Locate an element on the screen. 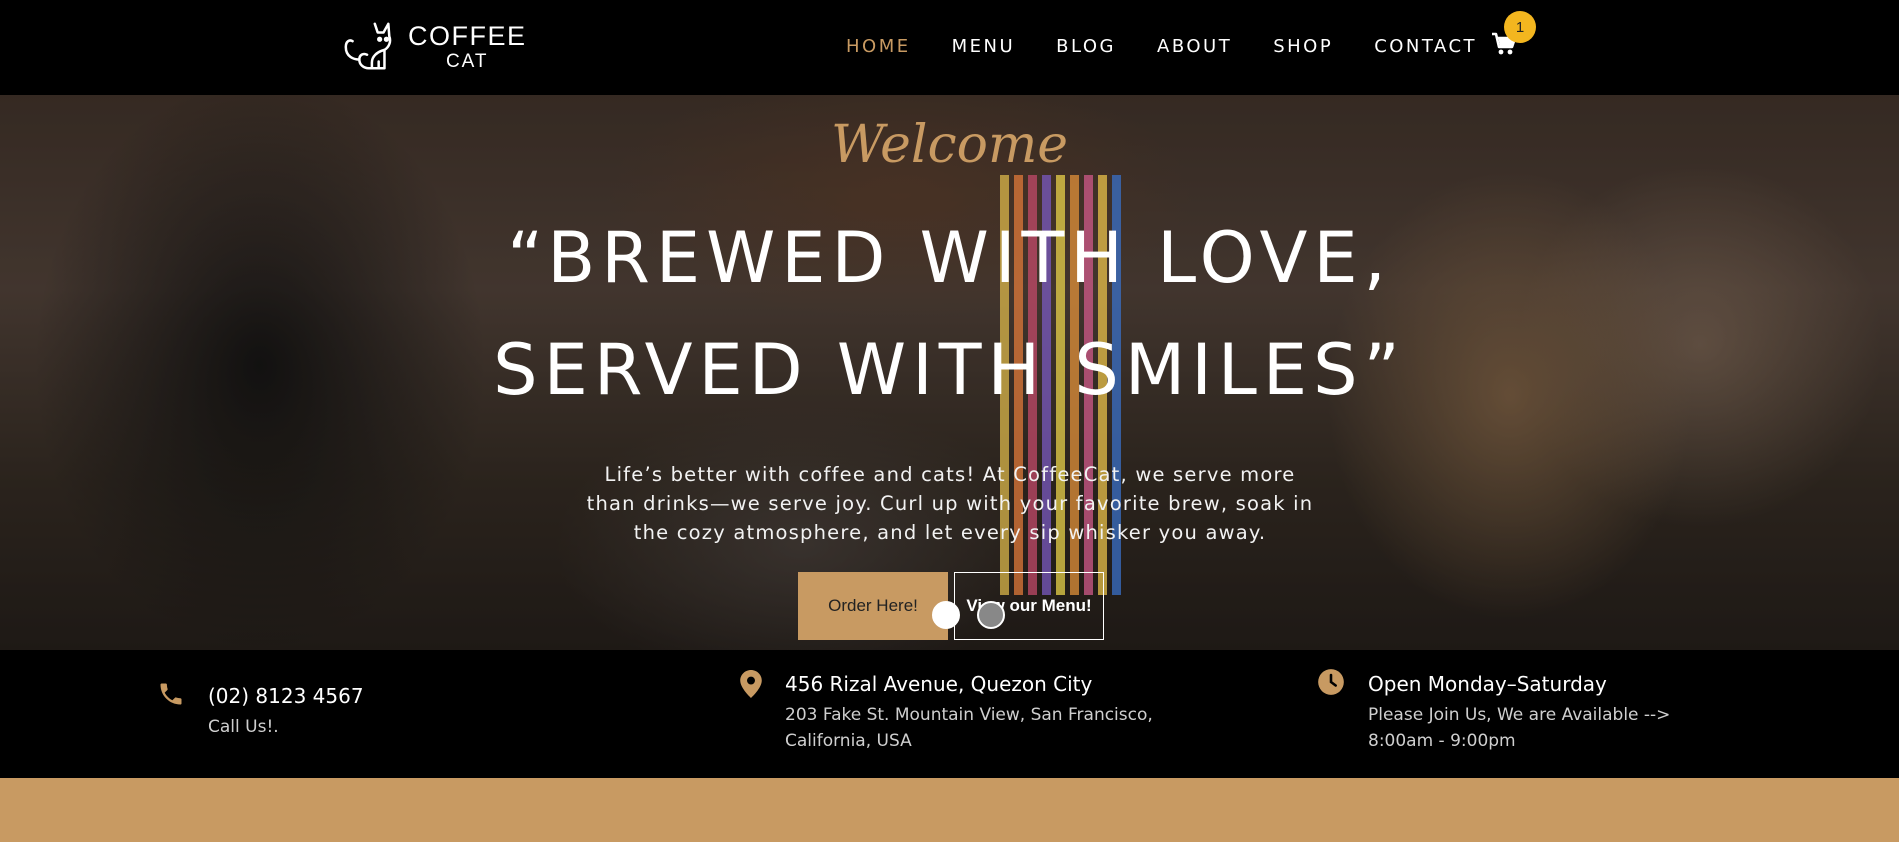 The height and width of the screenshot is (842, 1899). order-here-button: Order Here! is located at coordinates (873, 606).